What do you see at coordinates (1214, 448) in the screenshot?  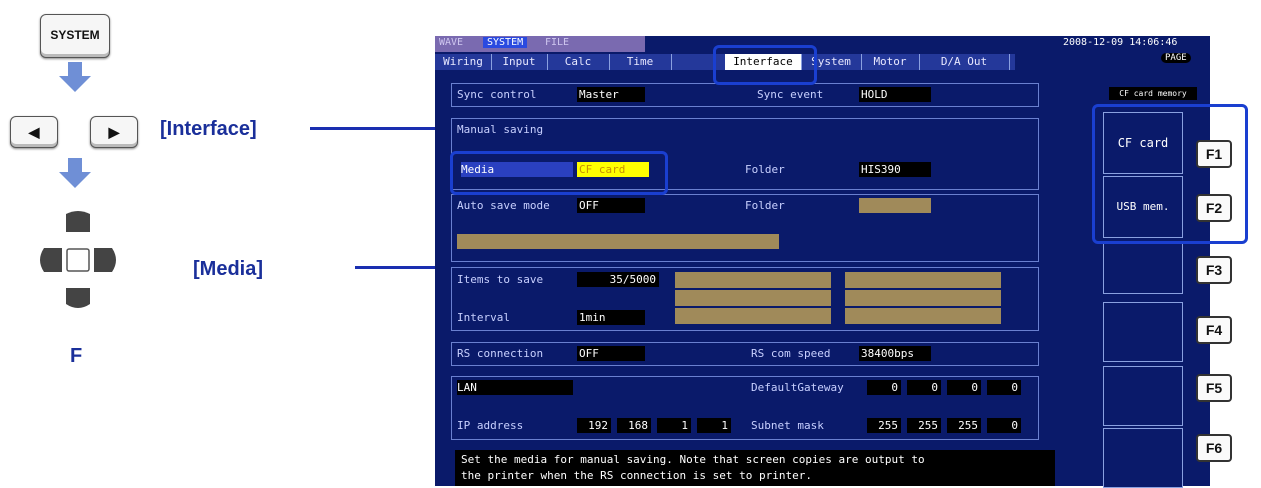 I see `f6-key: F6` at bounding box center [1214, 448].